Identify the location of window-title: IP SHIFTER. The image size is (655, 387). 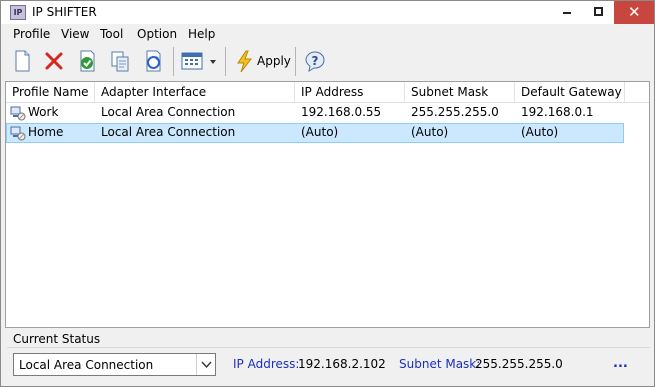
(64, 12).